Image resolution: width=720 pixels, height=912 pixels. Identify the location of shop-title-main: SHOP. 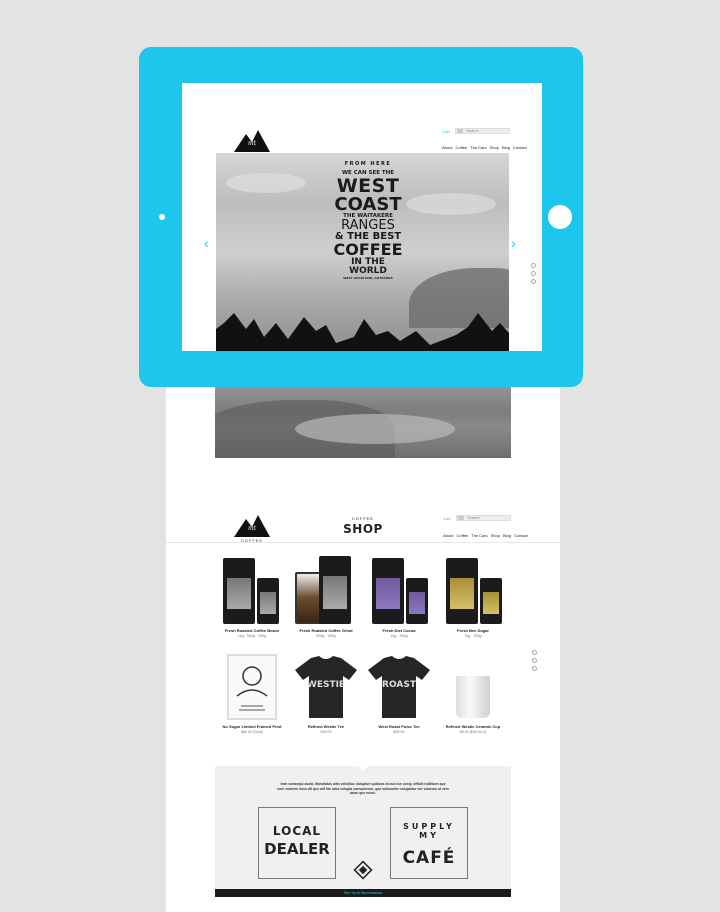
(363, 529).